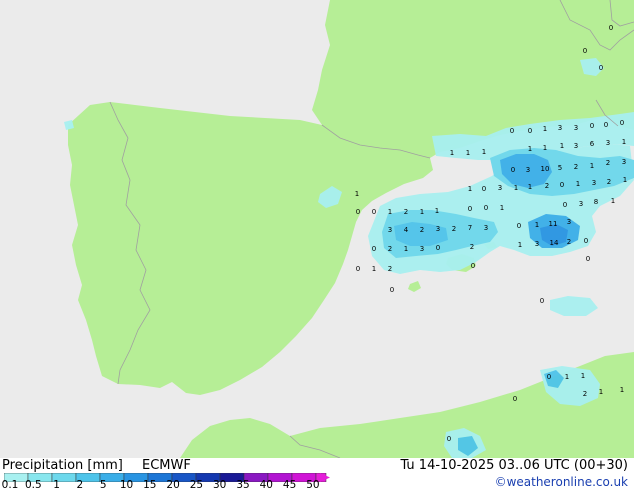  I want to click on legend-tick-label: 45, so click(289, 485).